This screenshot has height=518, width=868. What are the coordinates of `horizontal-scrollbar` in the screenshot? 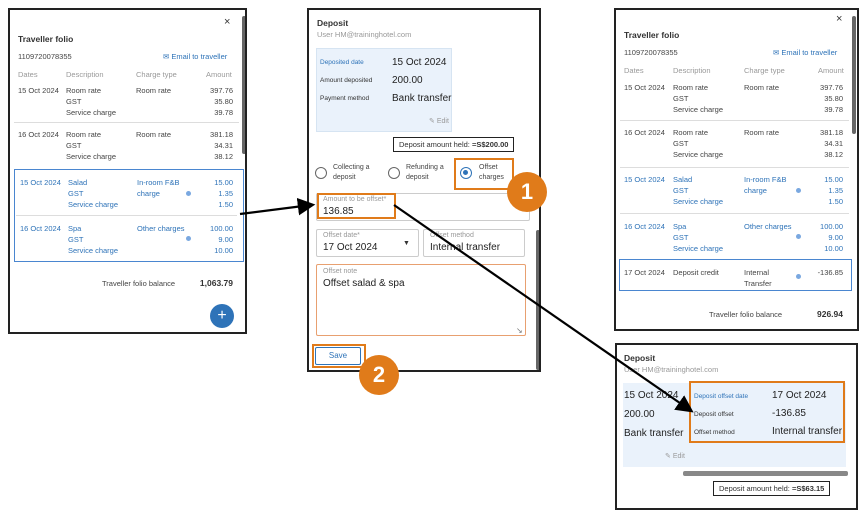 It's located at (765, 473).